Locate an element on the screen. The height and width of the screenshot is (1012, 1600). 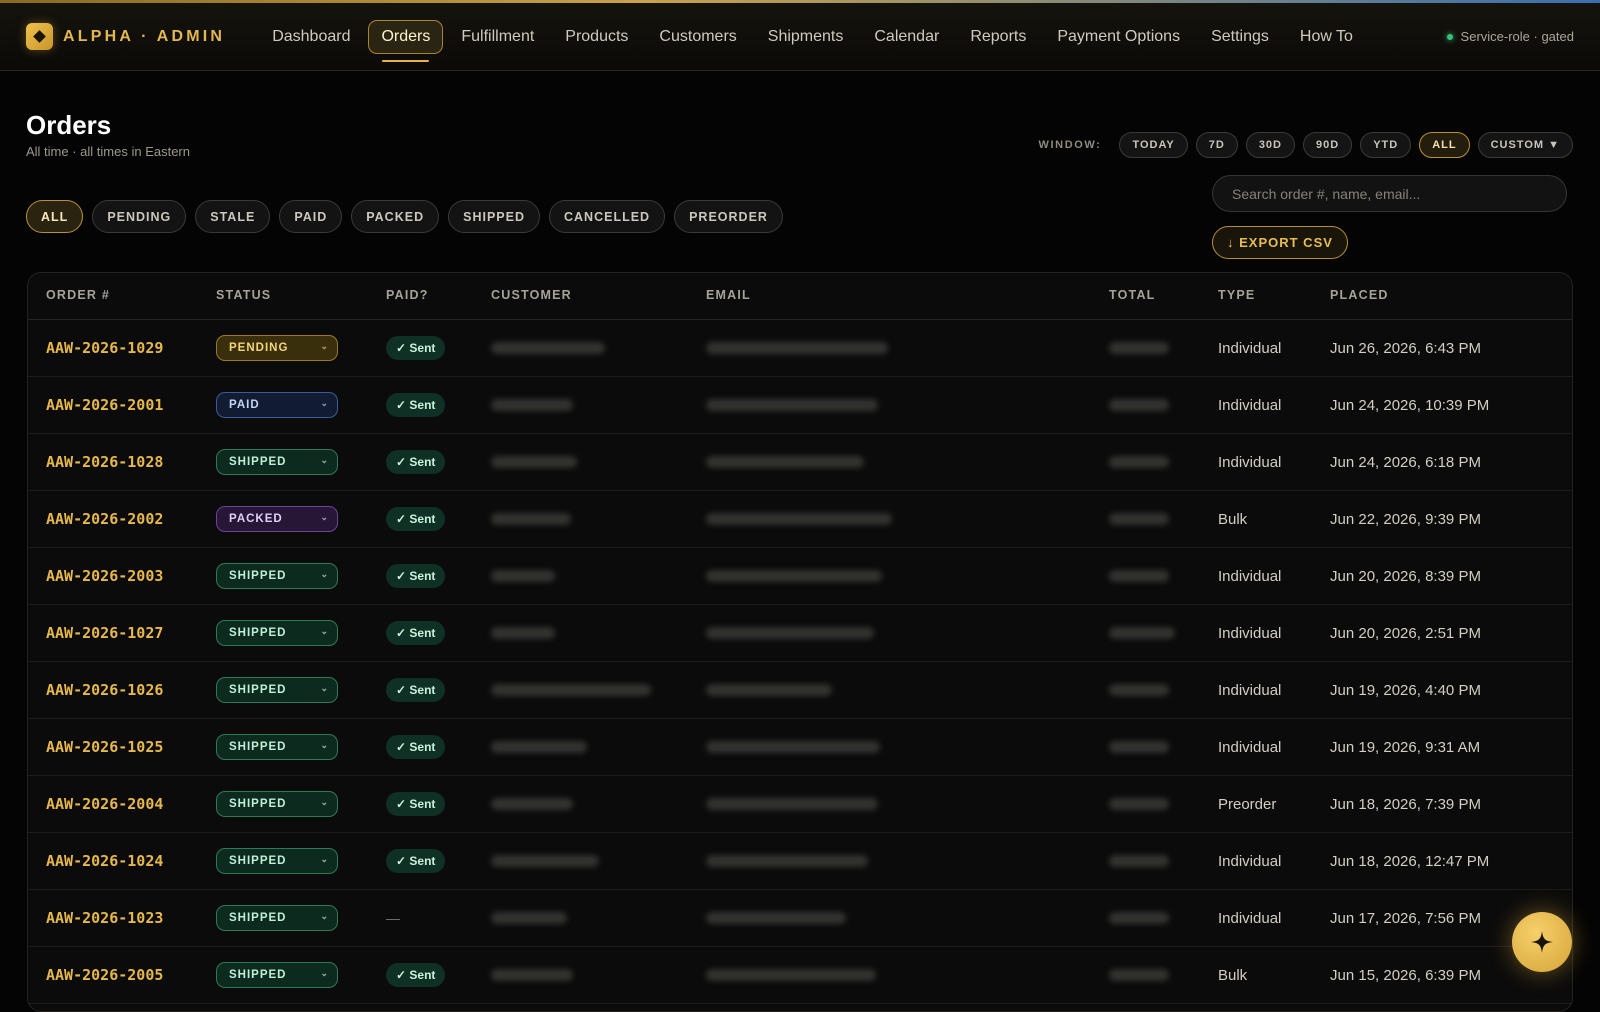
order-number-link: AAW-2026-1023 is located at coordinates (104, 918).